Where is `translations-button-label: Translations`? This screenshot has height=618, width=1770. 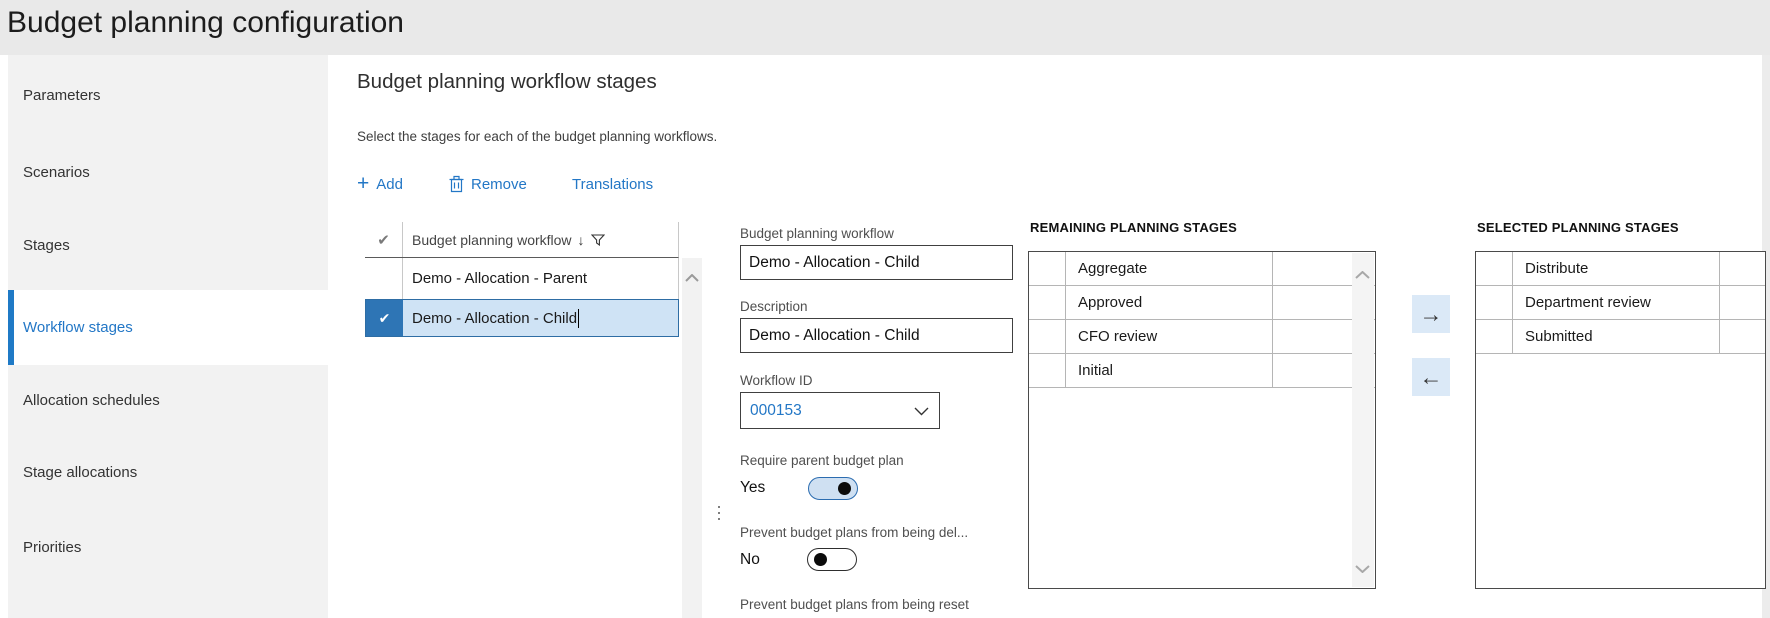 translations-button-label: Translations is located at coordinates (613, 184).